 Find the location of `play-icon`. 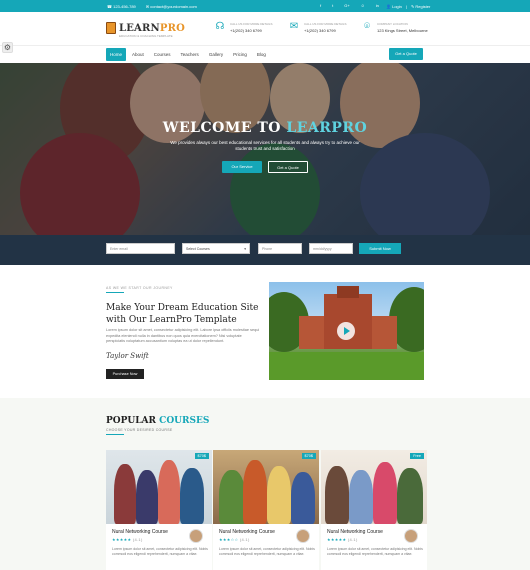

play-icon is located at coordinates (346, 331).